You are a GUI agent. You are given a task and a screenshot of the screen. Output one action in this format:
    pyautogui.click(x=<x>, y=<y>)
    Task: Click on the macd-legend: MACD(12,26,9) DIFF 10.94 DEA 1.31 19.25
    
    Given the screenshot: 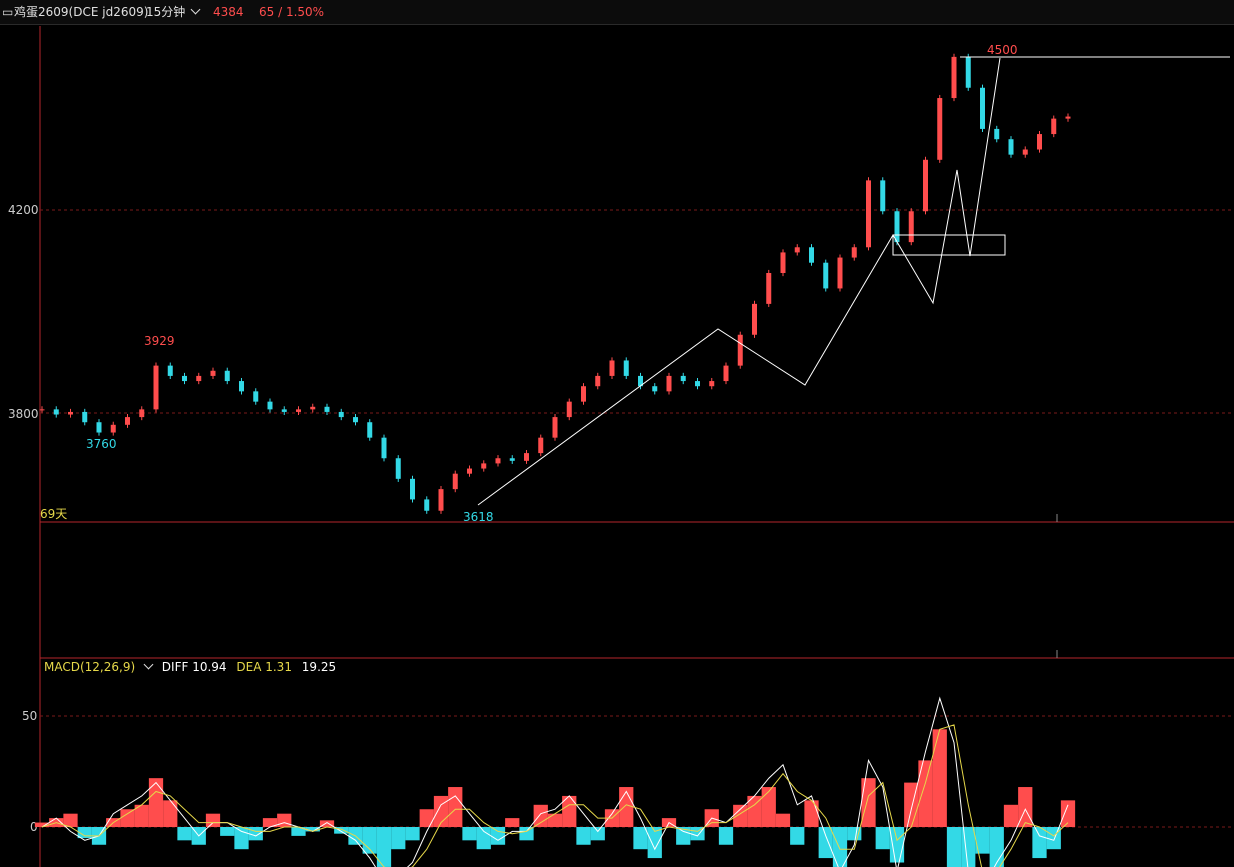 What is the action you would take?
    pyautogui.click(x=193, y=667)
    